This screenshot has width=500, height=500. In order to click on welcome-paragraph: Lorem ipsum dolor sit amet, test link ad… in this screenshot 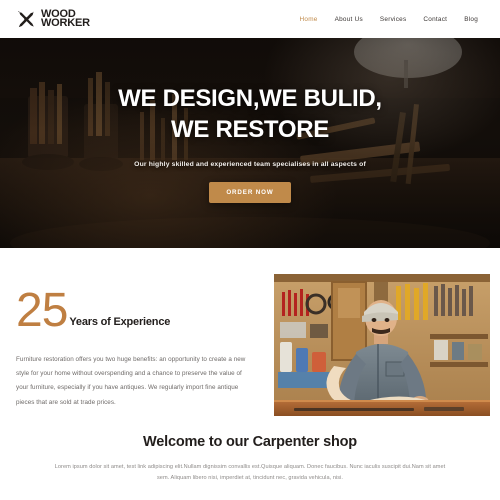, I will do `click(250, 472)`.